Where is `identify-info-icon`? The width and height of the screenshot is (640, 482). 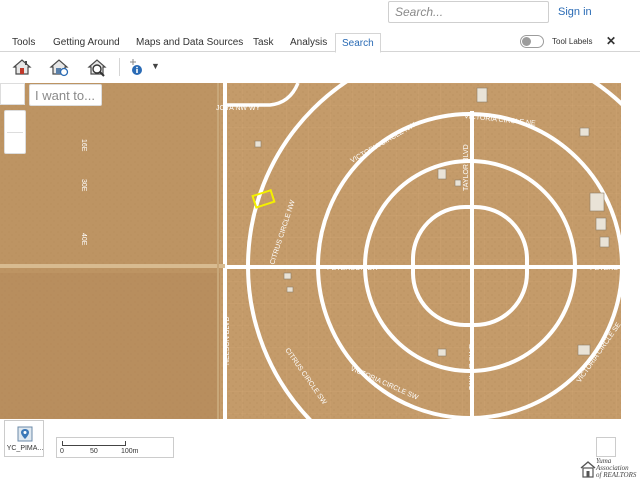
identify-info-icon is located at coordinates (137, 67).